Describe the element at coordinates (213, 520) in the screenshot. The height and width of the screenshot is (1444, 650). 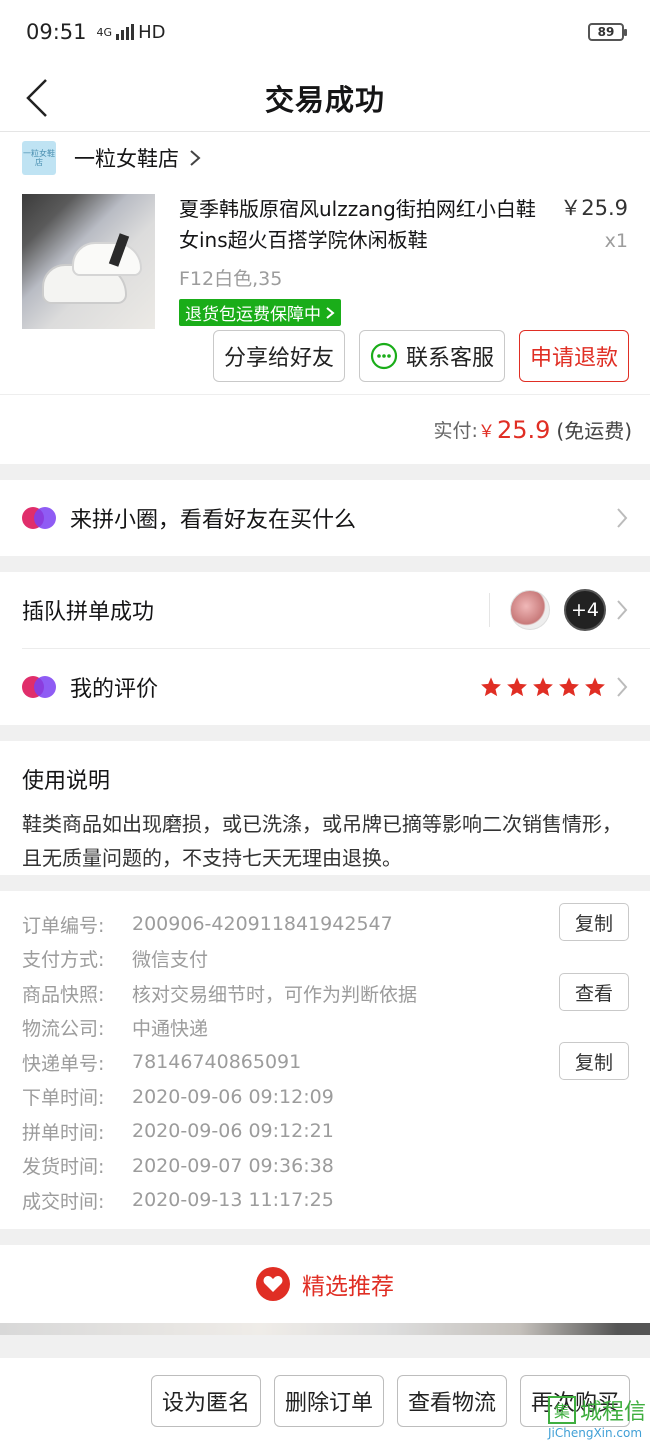
I see `friend-circle-label: 来拼小圈，看看好友在买什么` at that location.